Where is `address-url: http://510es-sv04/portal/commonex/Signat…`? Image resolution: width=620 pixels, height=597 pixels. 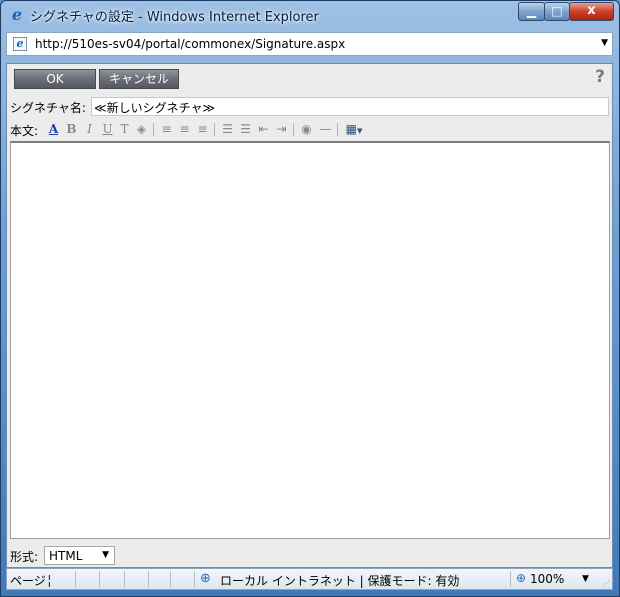
address-url: http://510es-sv04/portal/commonex/Signat… is located at coordinates (190, 44).